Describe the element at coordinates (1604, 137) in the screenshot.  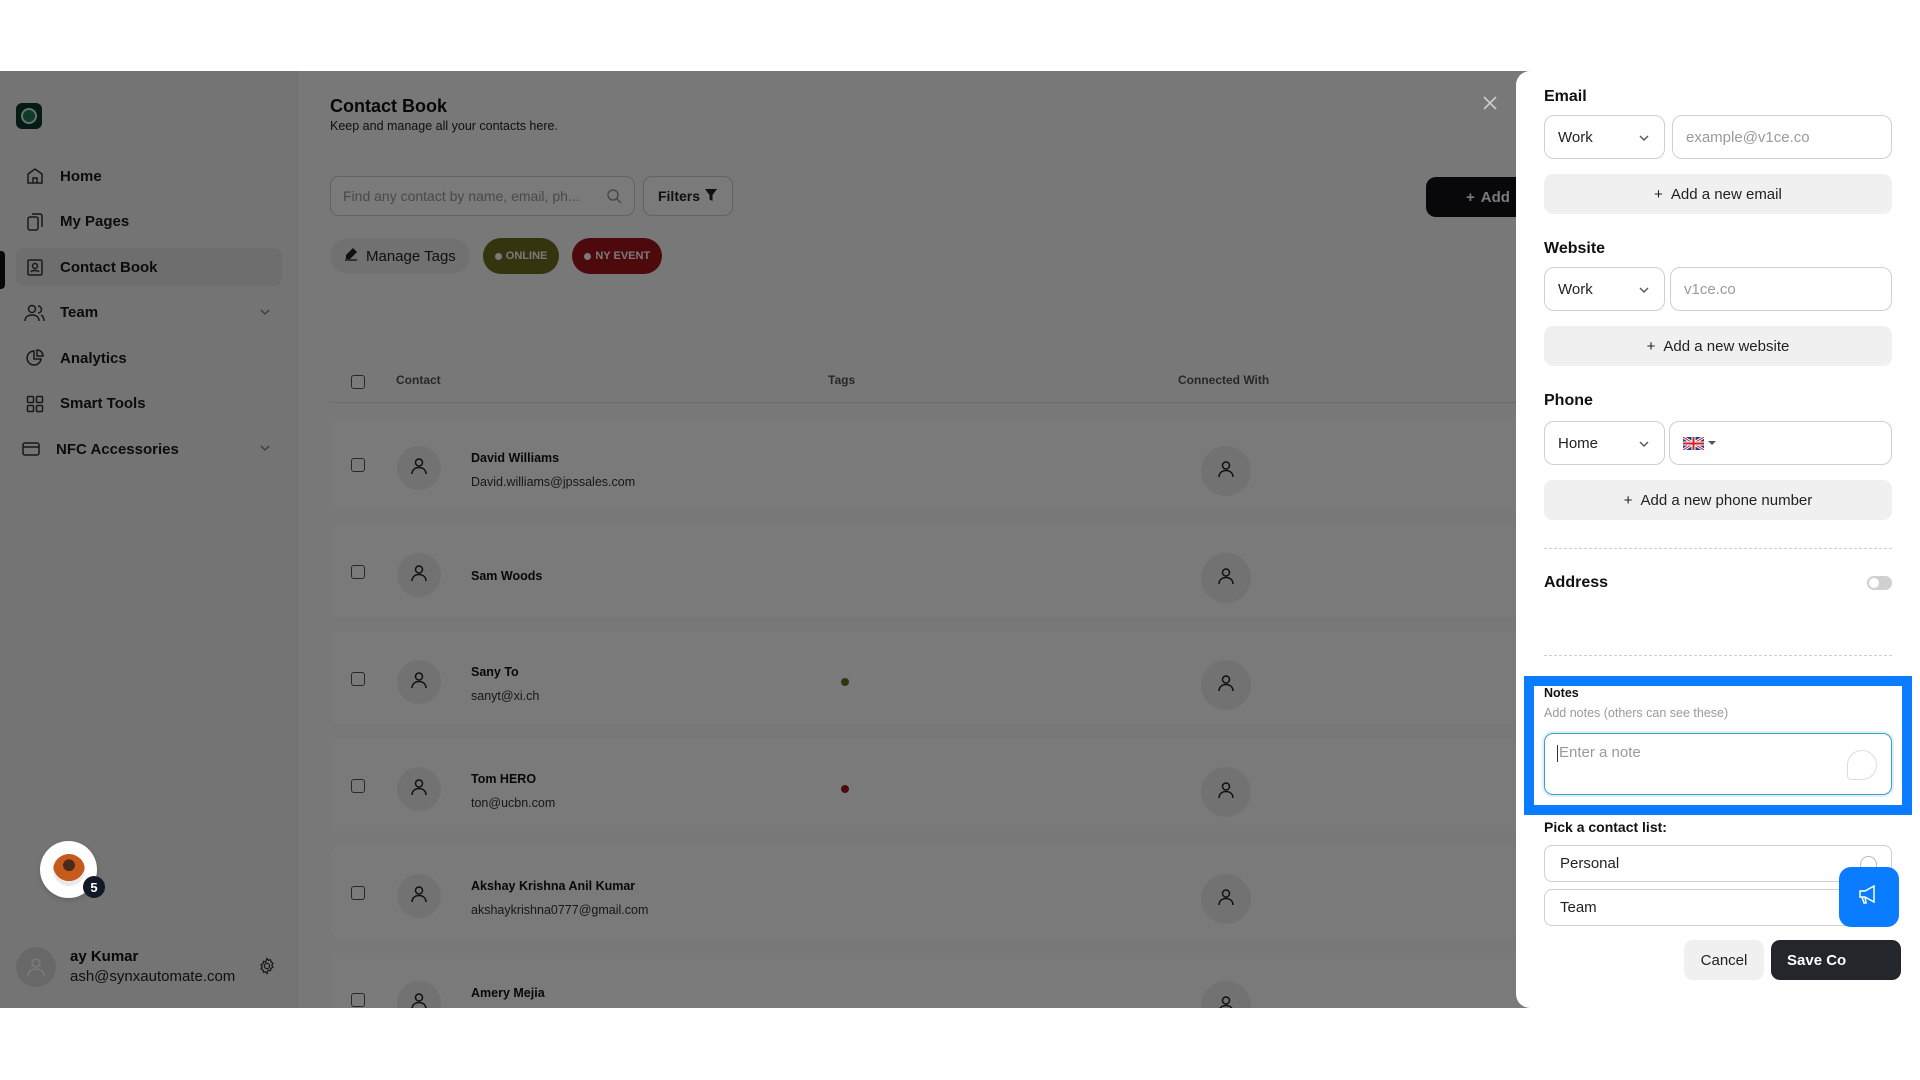
I see `email-type-select: Work` at that location.